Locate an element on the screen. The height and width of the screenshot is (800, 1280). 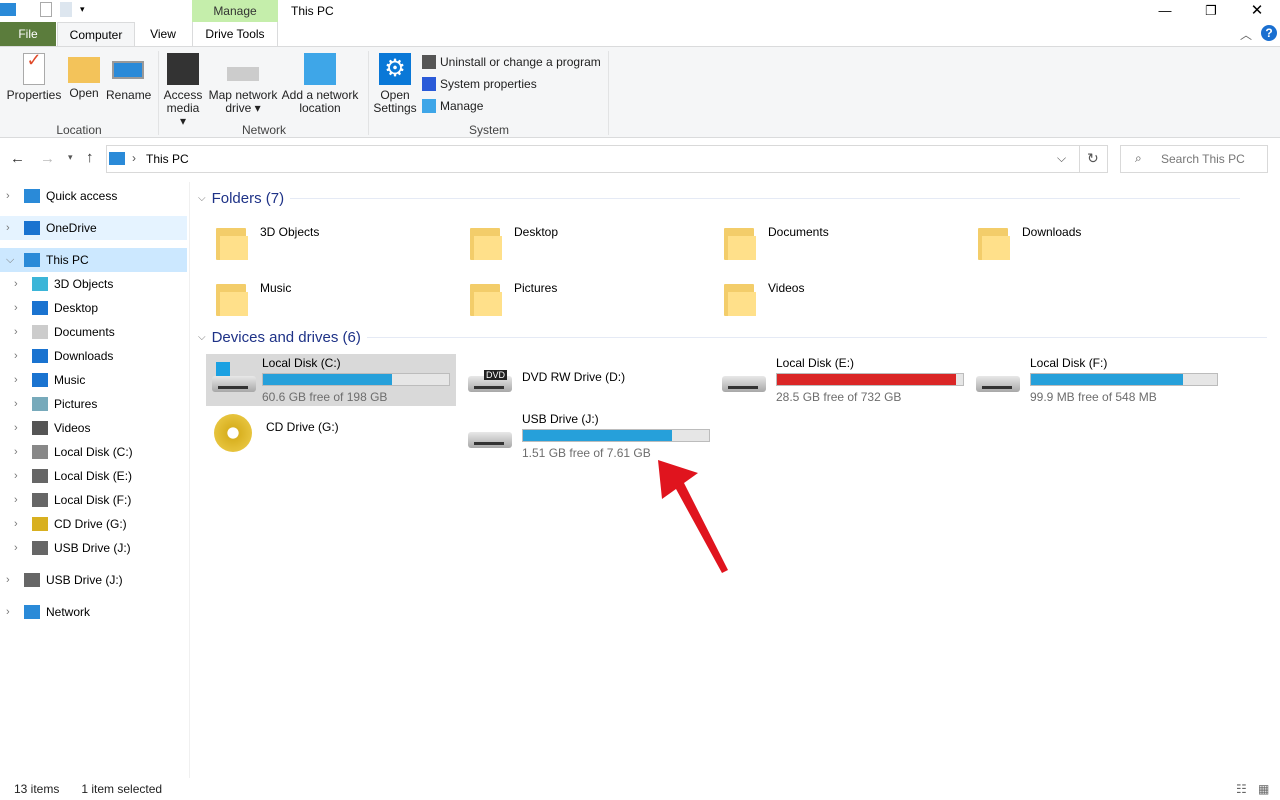
uninstall-icon is located at coordinates (429, 62).